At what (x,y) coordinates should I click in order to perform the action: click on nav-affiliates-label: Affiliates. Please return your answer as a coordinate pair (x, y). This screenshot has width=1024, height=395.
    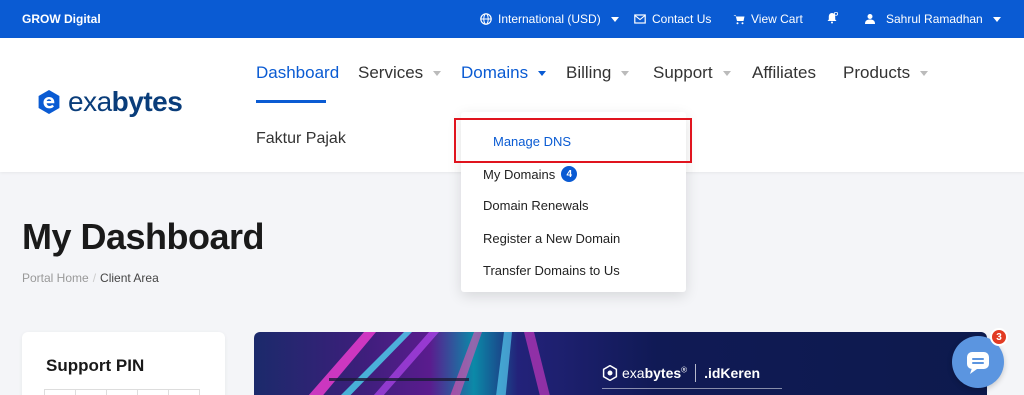
    Looking at the image, I should click on (784, 72).